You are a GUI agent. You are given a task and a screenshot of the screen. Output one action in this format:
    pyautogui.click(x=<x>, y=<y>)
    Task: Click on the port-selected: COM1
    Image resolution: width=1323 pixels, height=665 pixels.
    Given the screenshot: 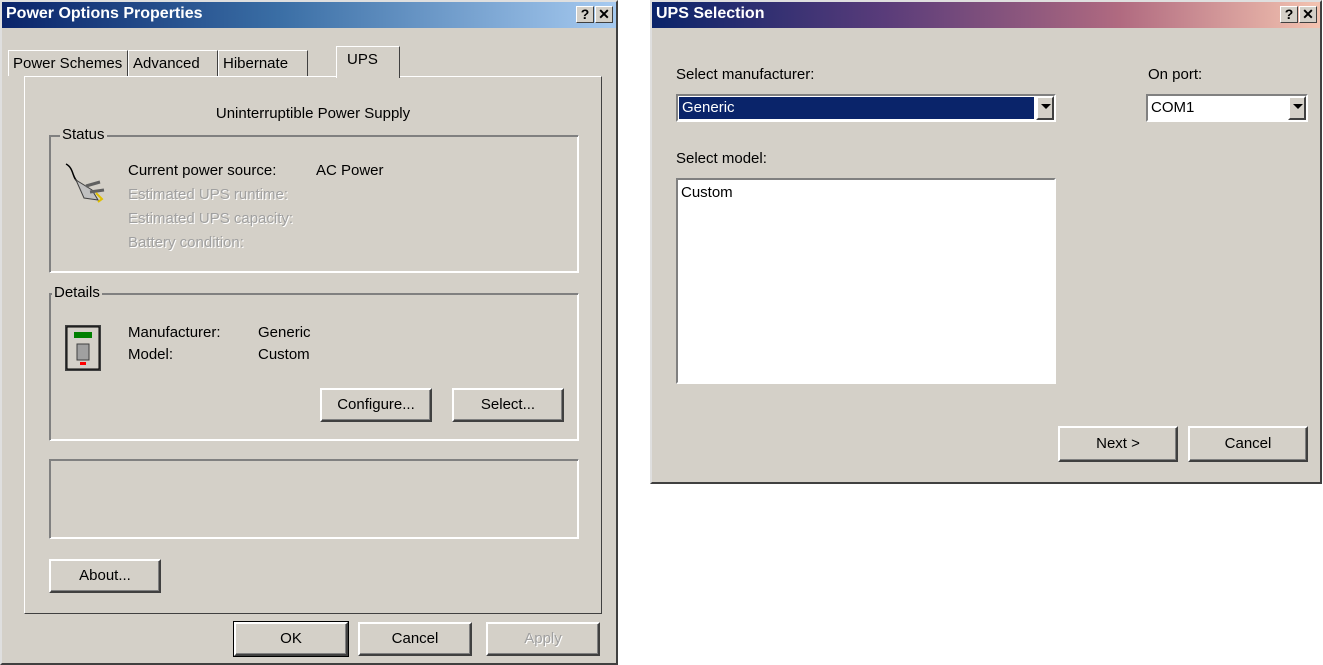 What is the action you would take?
    pyautogui.click(x=1173, y=107)
    